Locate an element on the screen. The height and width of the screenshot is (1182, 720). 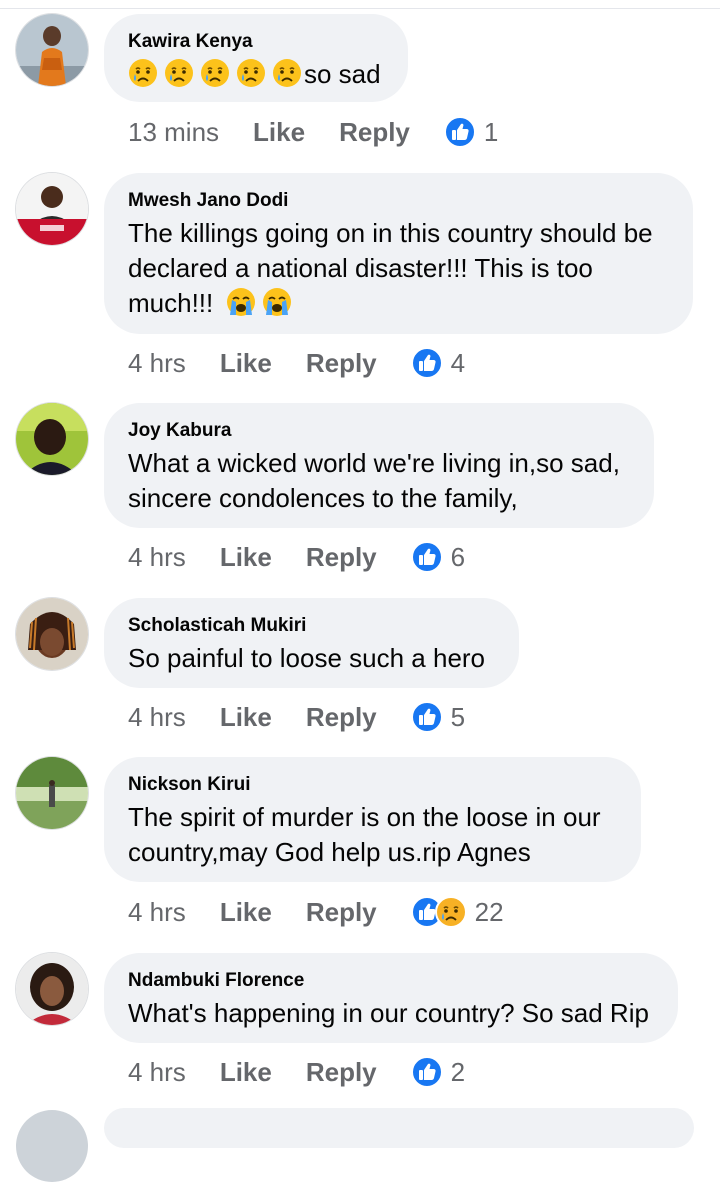
top-divider is located at coordinates (360, 8).